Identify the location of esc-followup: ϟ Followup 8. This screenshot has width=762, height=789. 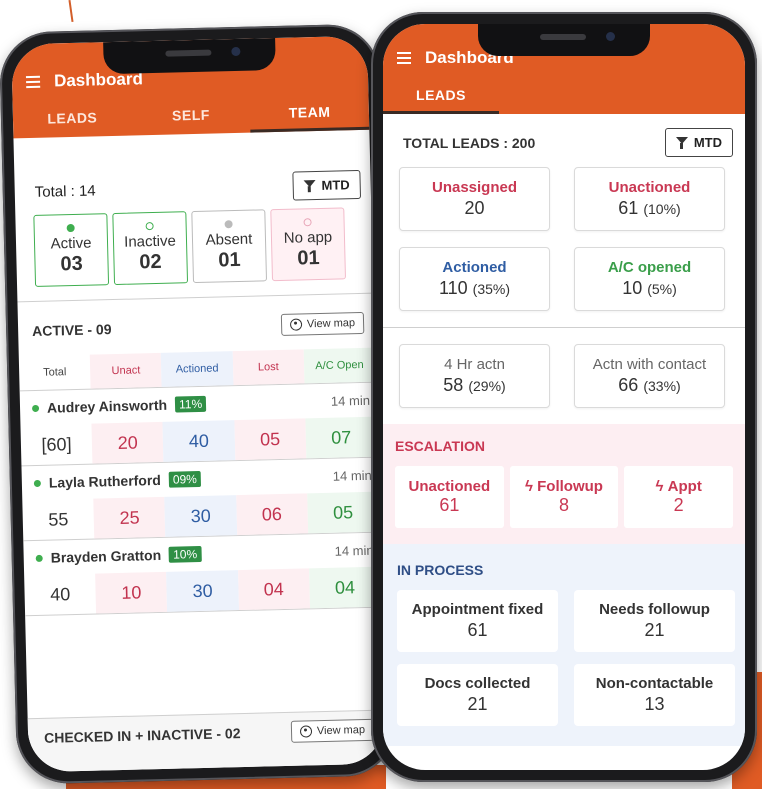
(564, 497).